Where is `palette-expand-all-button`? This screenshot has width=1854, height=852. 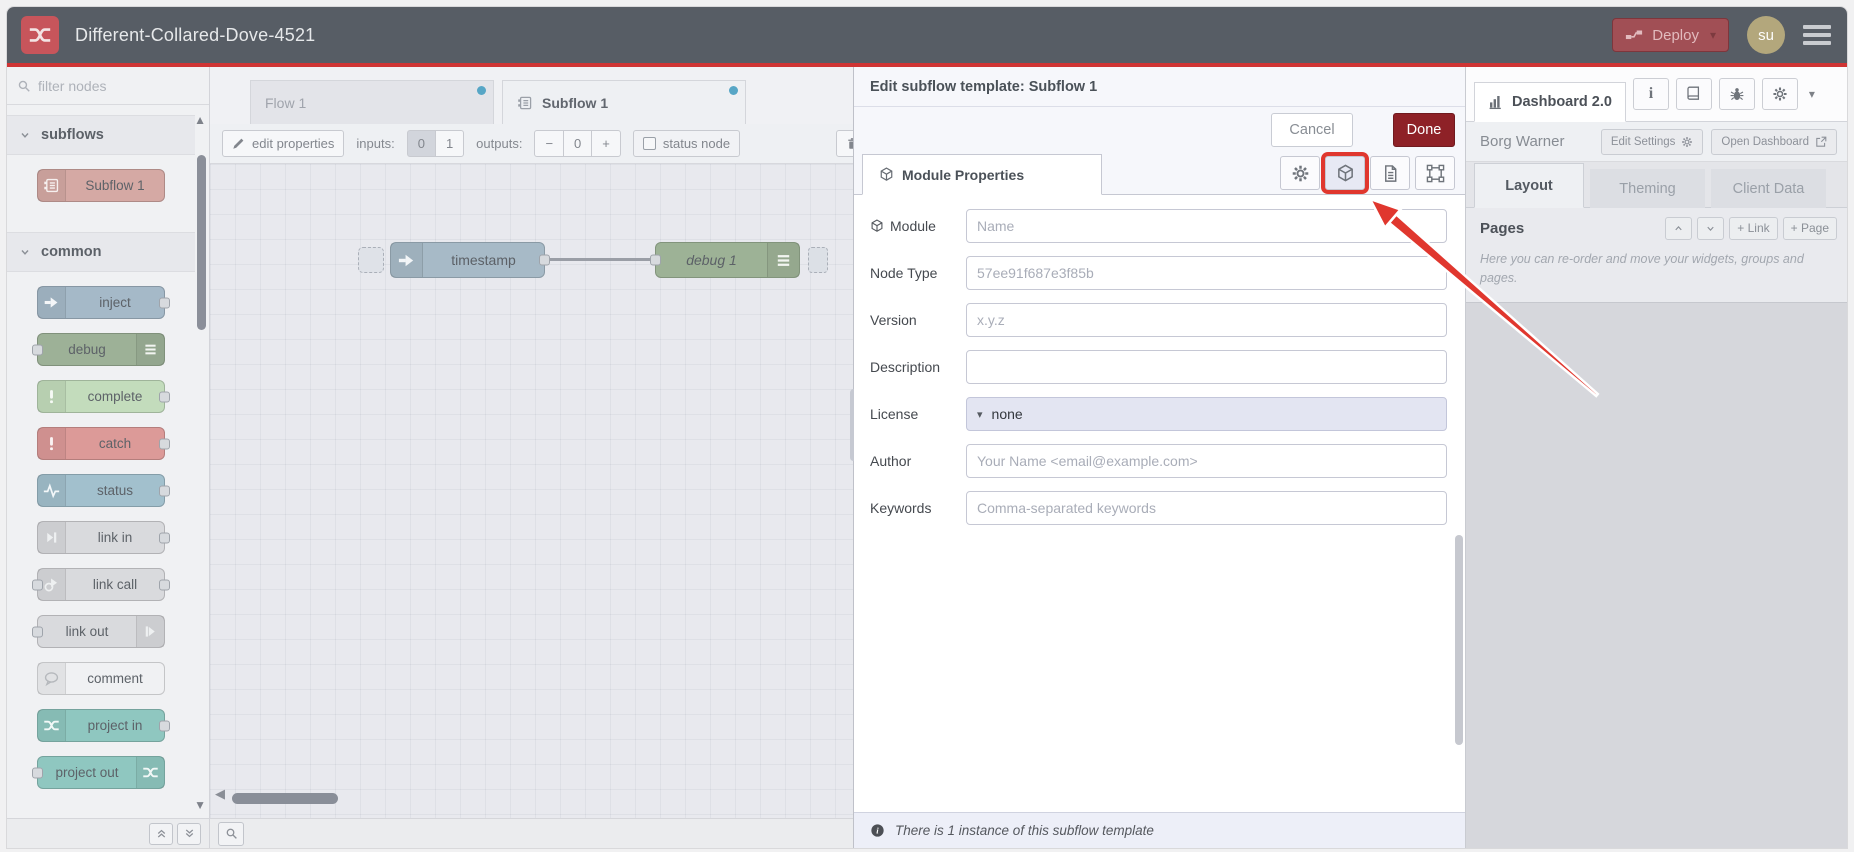
palette-expand-all-button is located at coordinates (189, 833).